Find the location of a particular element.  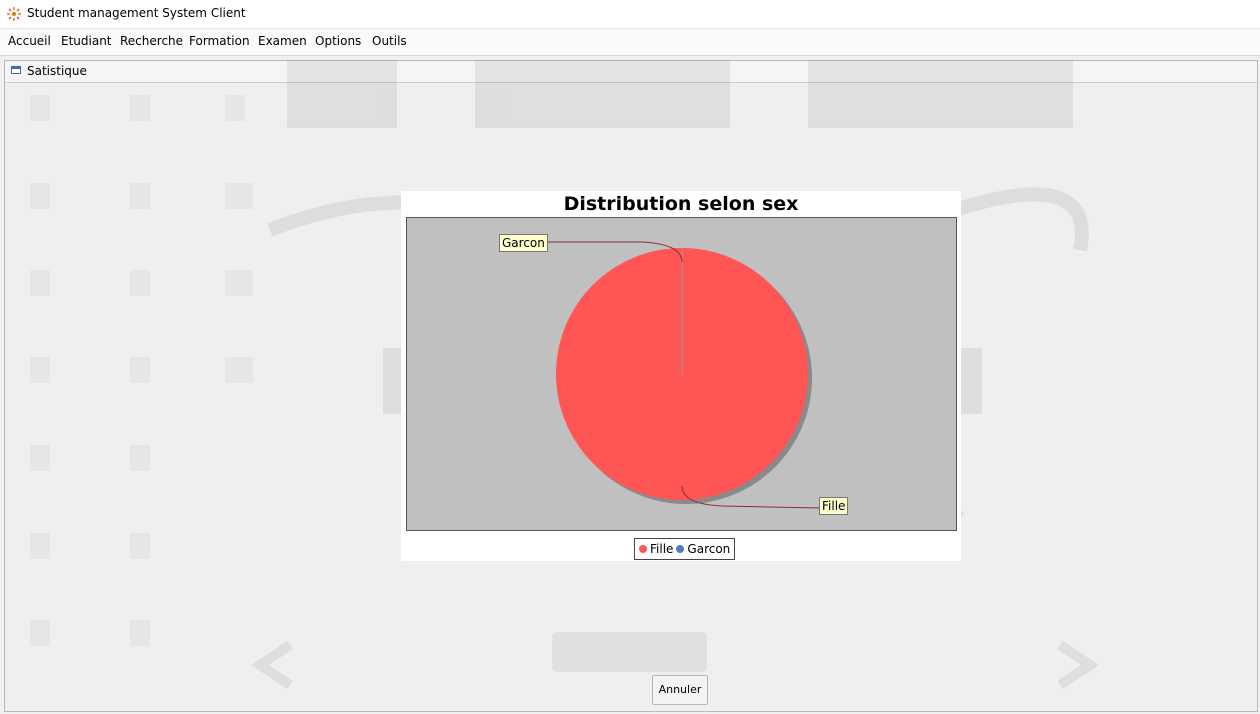

frame-header: Satistique is located at coordinates (631, 72).